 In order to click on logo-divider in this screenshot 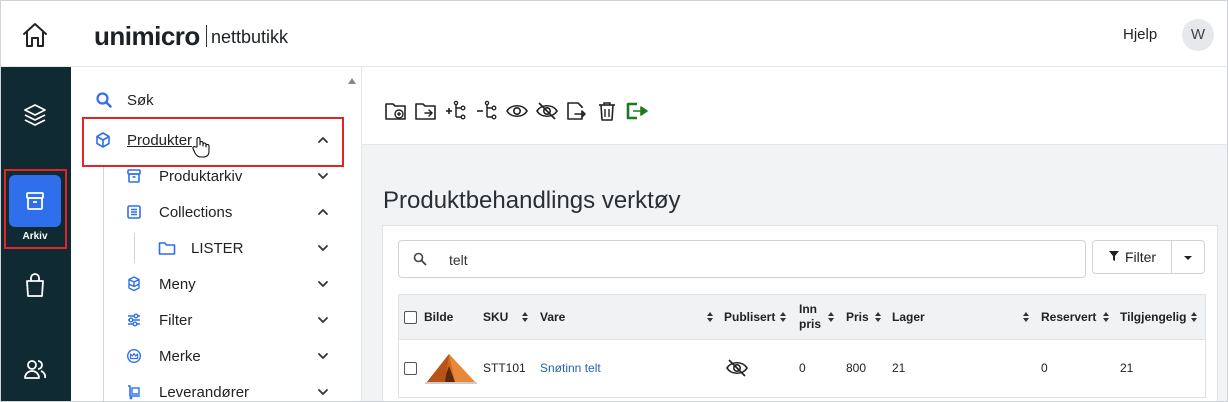, I will do `click(206, 36)`.